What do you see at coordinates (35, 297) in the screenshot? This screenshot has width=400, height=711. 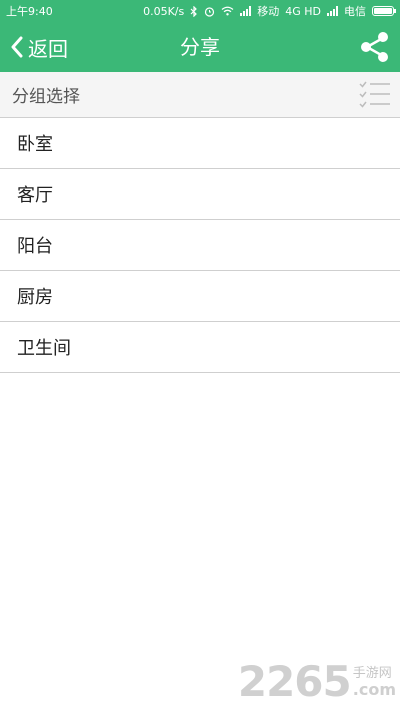 I see `list-item-label: 厨房` at bounding box center [35, 297].